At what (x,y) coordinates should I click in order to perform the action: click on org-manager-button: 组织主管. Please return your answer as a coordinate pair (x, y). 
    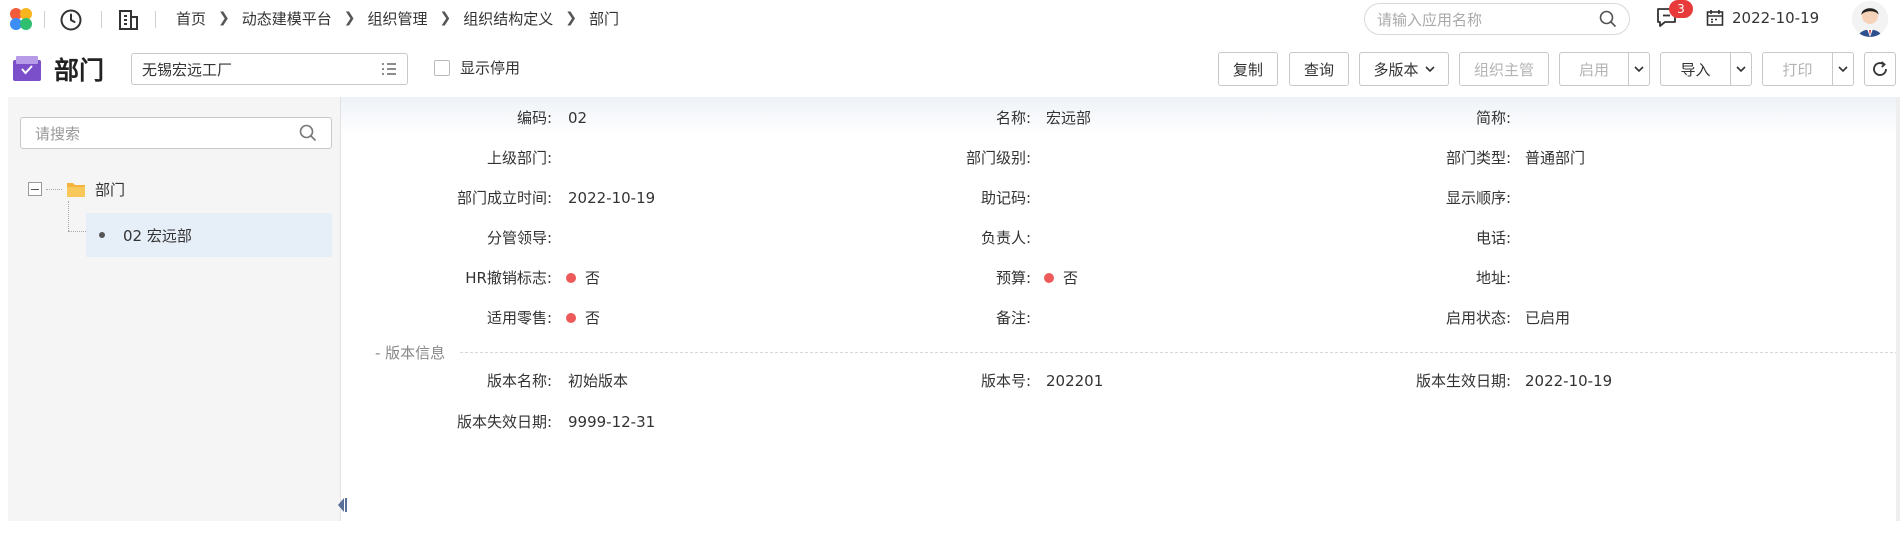
    Looking at the image, I should click on (1504, 69).